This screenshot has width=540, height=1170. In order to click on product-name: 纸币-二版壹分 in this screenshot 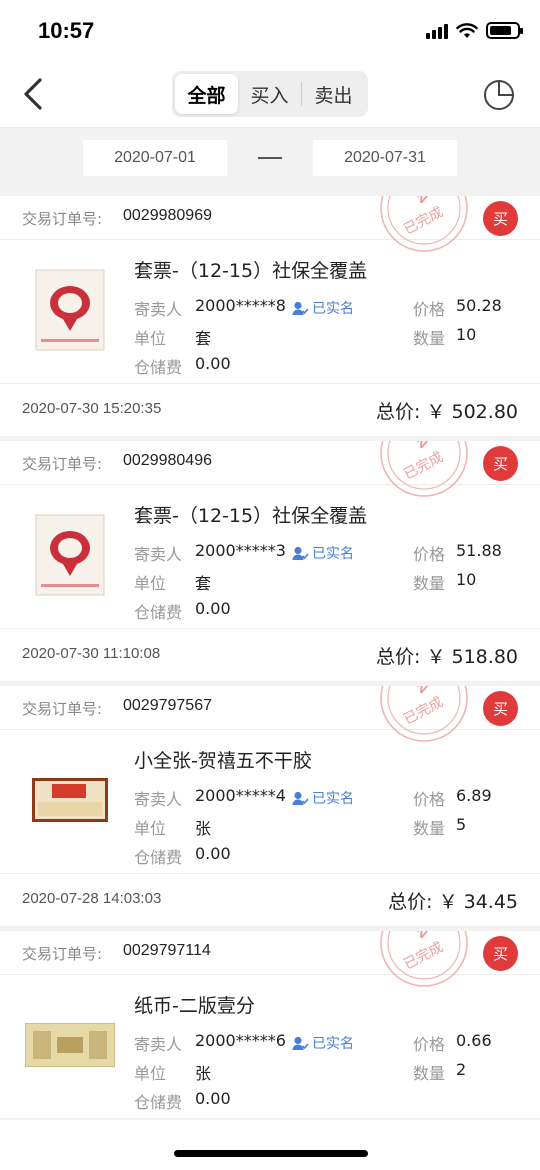, I will do `click(194, 1006)`.